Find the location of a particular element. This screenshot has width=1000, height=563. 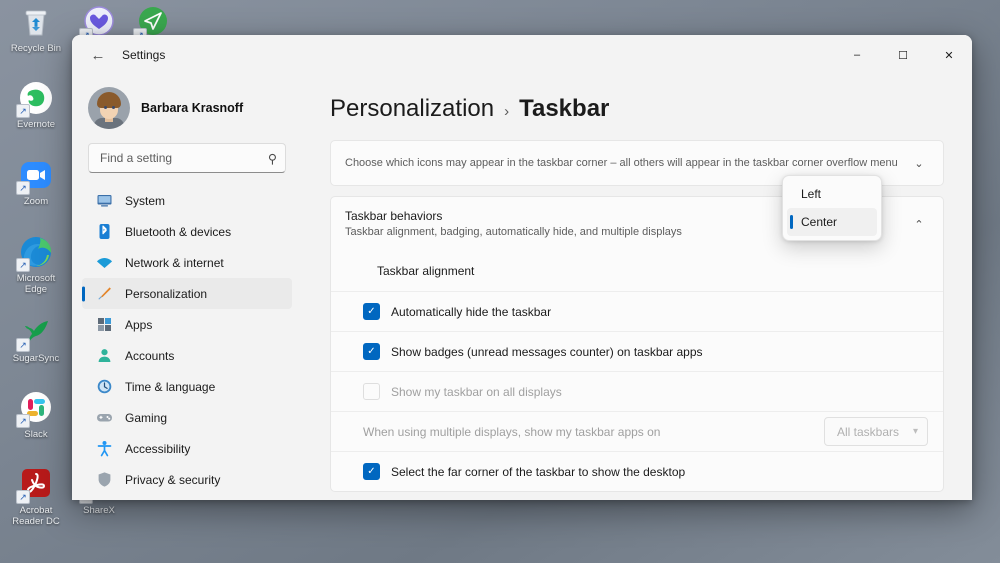

user-profile: Barbara Krasnoff is located at coordinates (187, 109).